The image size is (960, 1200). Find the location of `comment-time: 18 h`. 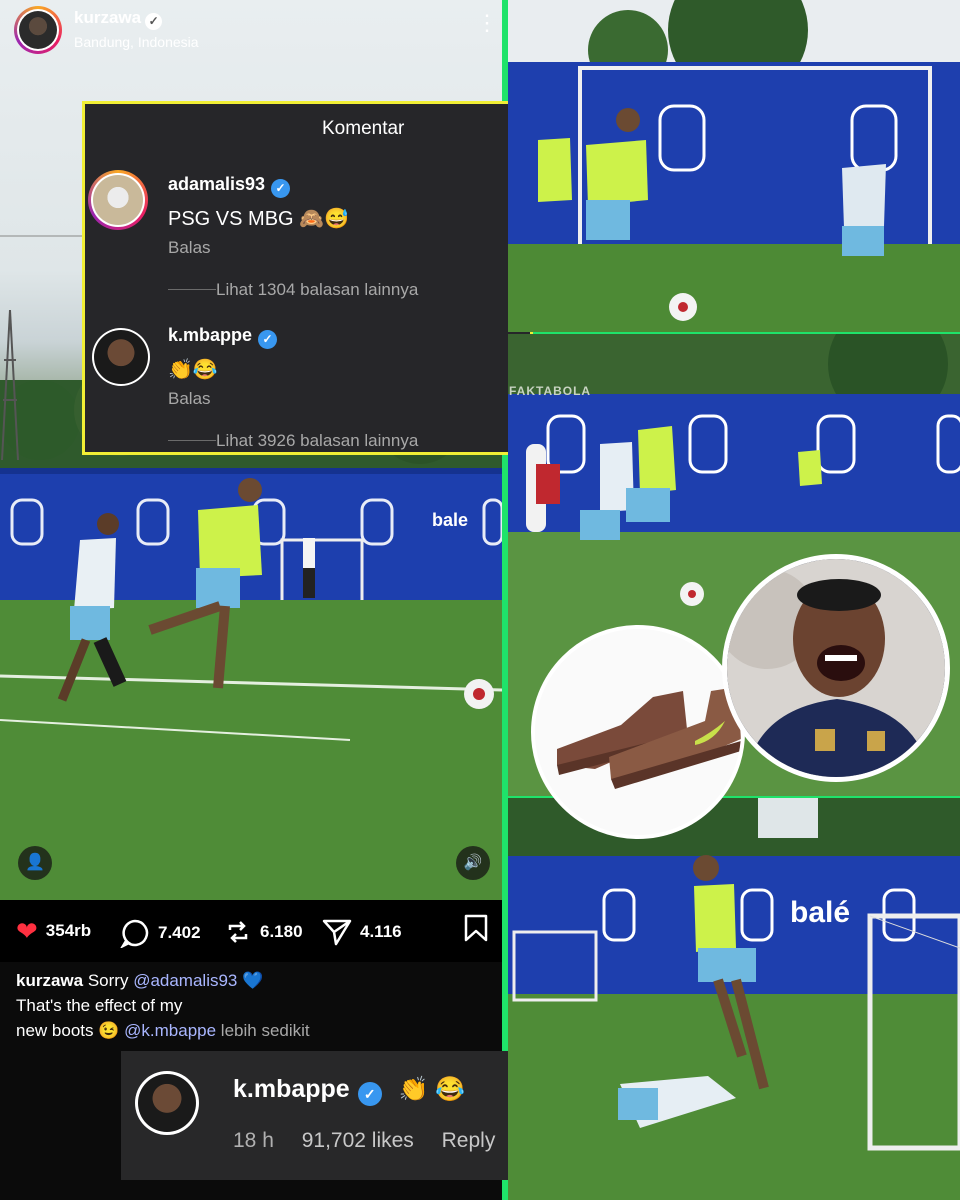

comment-time: 18 h is located at coordinates (253, 1140).